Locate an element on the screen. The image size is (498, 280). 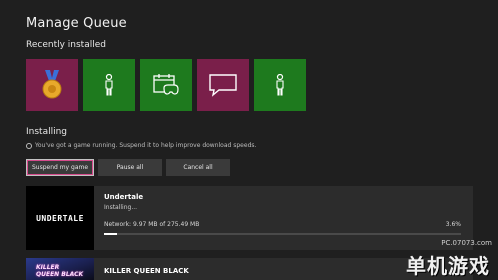
watermark-site: PC.07073.com is located at coordinates (466, 243).